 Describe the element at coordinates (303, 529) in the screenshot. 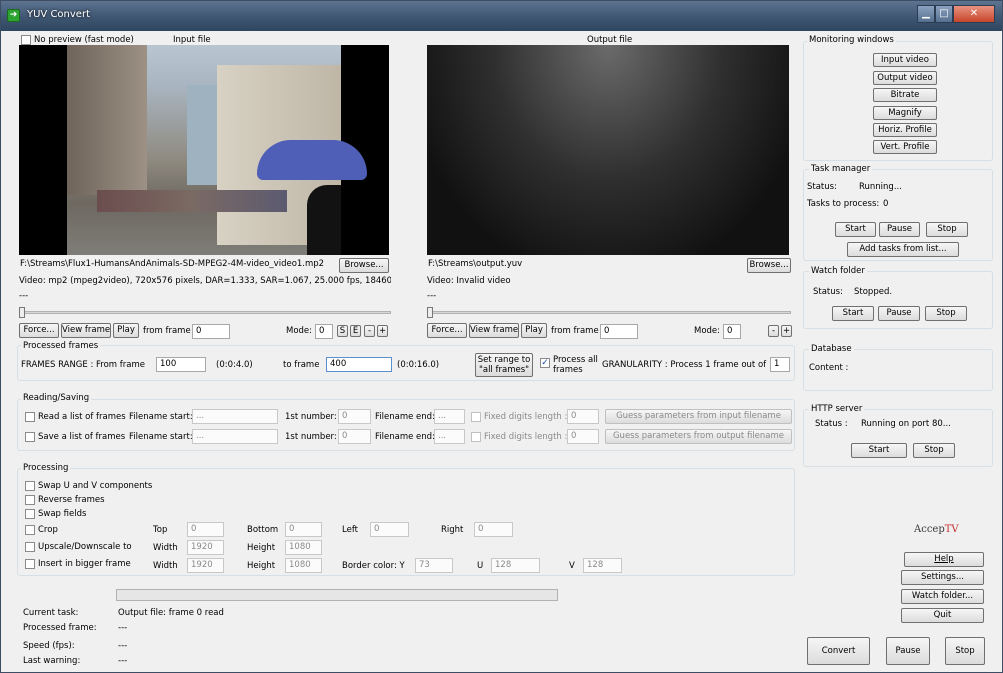

I see `crop-bottom-field: 0` at that location.